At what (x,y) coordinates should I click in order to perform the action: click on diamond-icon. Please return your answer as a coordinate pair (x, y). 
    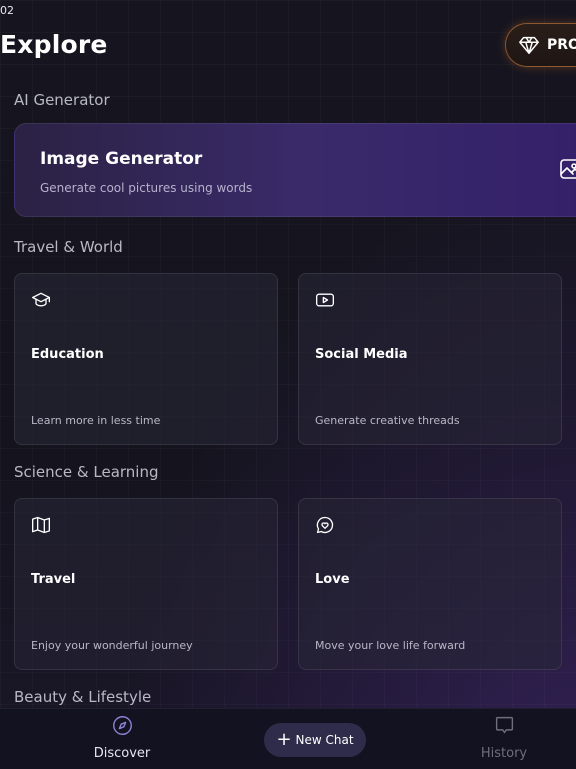
    Looking at the image, I should click on (529, 45).